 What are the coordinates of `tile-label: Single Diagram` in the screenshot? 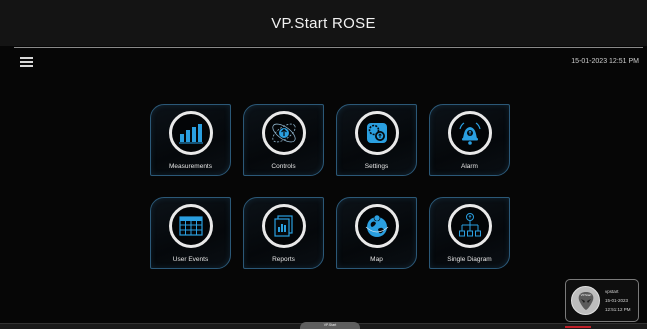 It's located at (469, 259).